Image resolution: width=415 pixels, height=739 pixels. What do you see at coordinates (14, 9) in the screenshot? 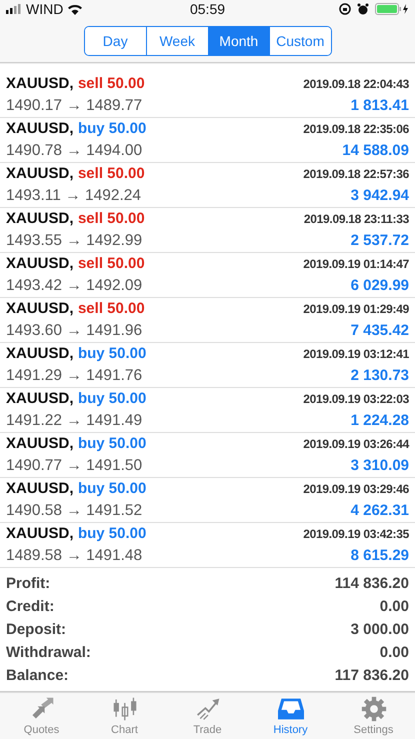
I see `signal-icon` at bounding box center [14, 9].